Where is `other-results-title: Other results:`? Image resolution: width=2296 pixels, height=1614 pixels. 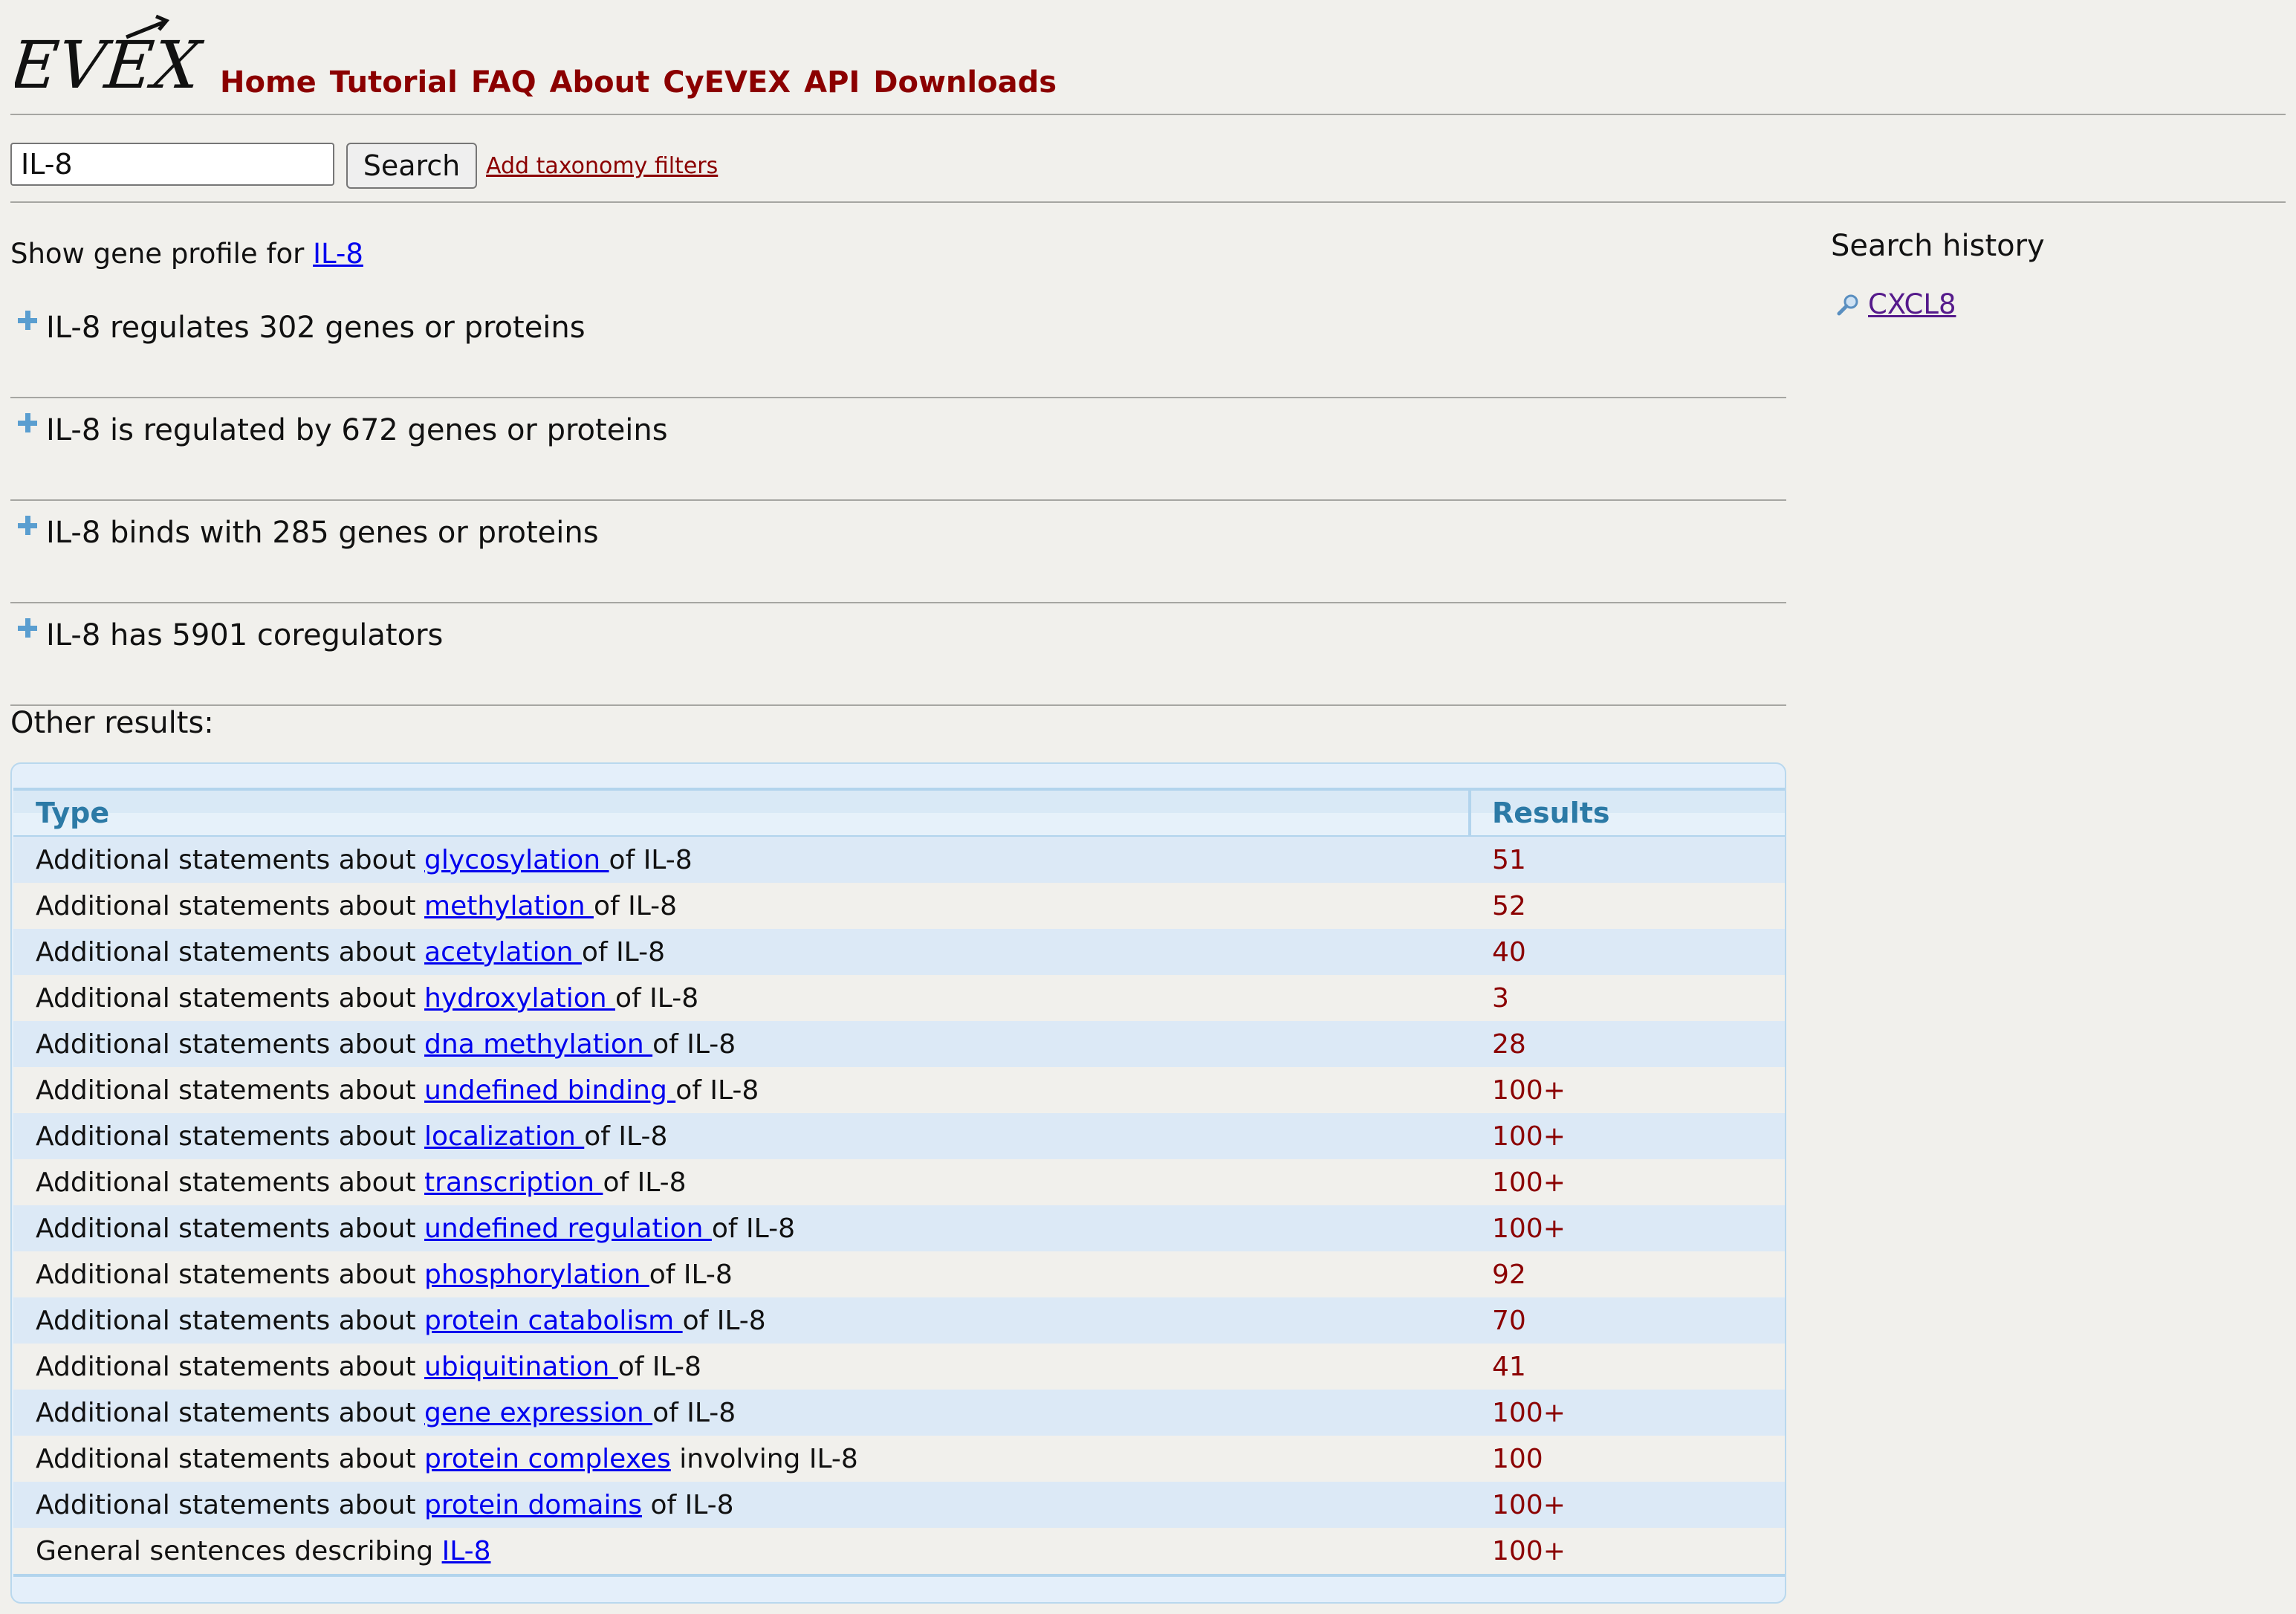 other-results-title: Other results: is located at coordinates (112, 723).